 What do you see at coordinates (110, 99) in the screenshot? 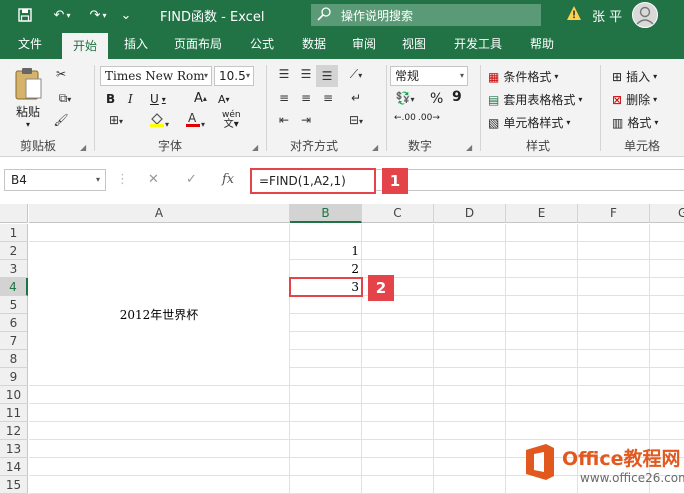
I see `bold-button: B` at bounding box center [110, 99].